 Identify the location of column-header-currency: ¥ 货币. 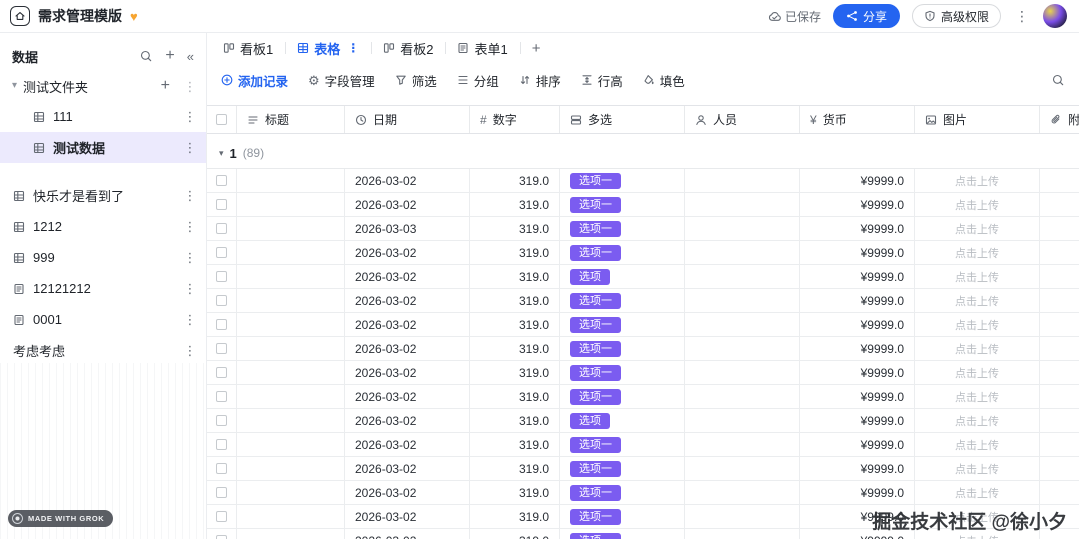
(857, 119).